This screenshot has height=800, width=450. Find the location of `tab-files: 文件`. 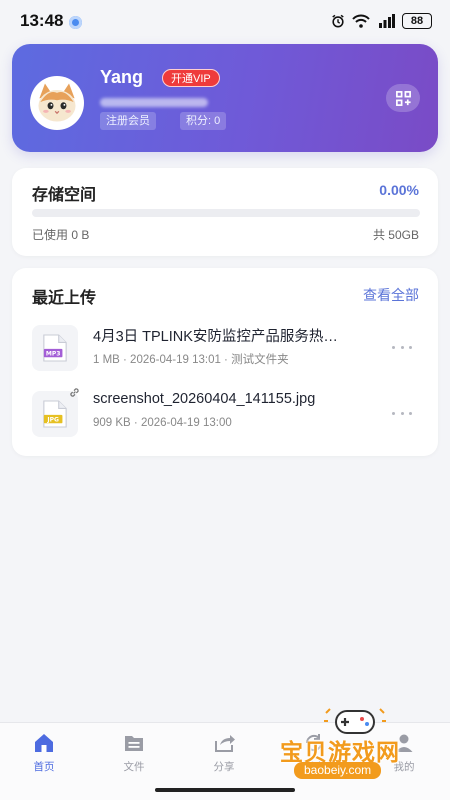

tab-files: 文件 is located at coordinates (134, 752).